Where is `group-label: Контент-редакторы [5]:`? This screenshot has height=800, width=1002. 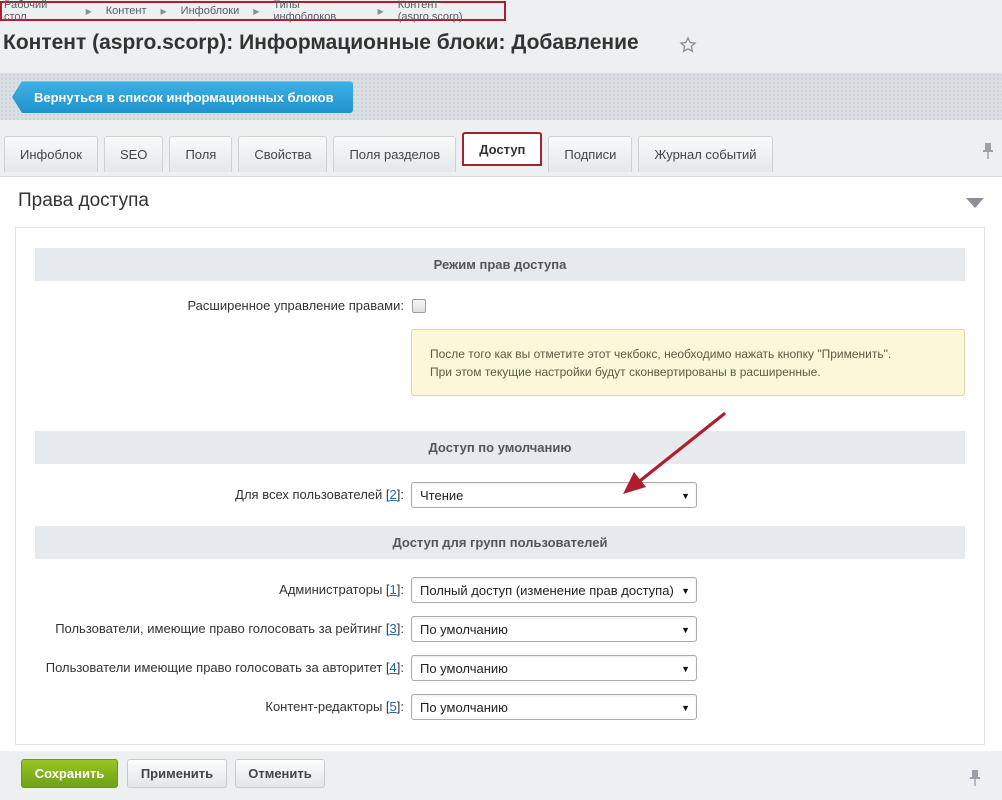
group-label: Контент-редакторы [5]: is located at coordinates (334, 706).